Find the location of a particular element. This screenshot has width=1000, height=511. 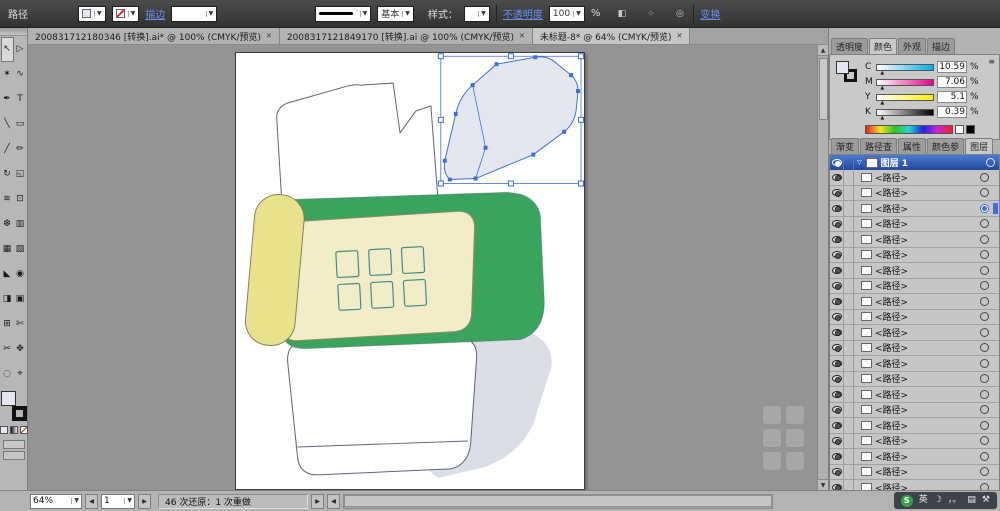

tab-color-guide: 颜色参 is located at coordinates (946, 146).